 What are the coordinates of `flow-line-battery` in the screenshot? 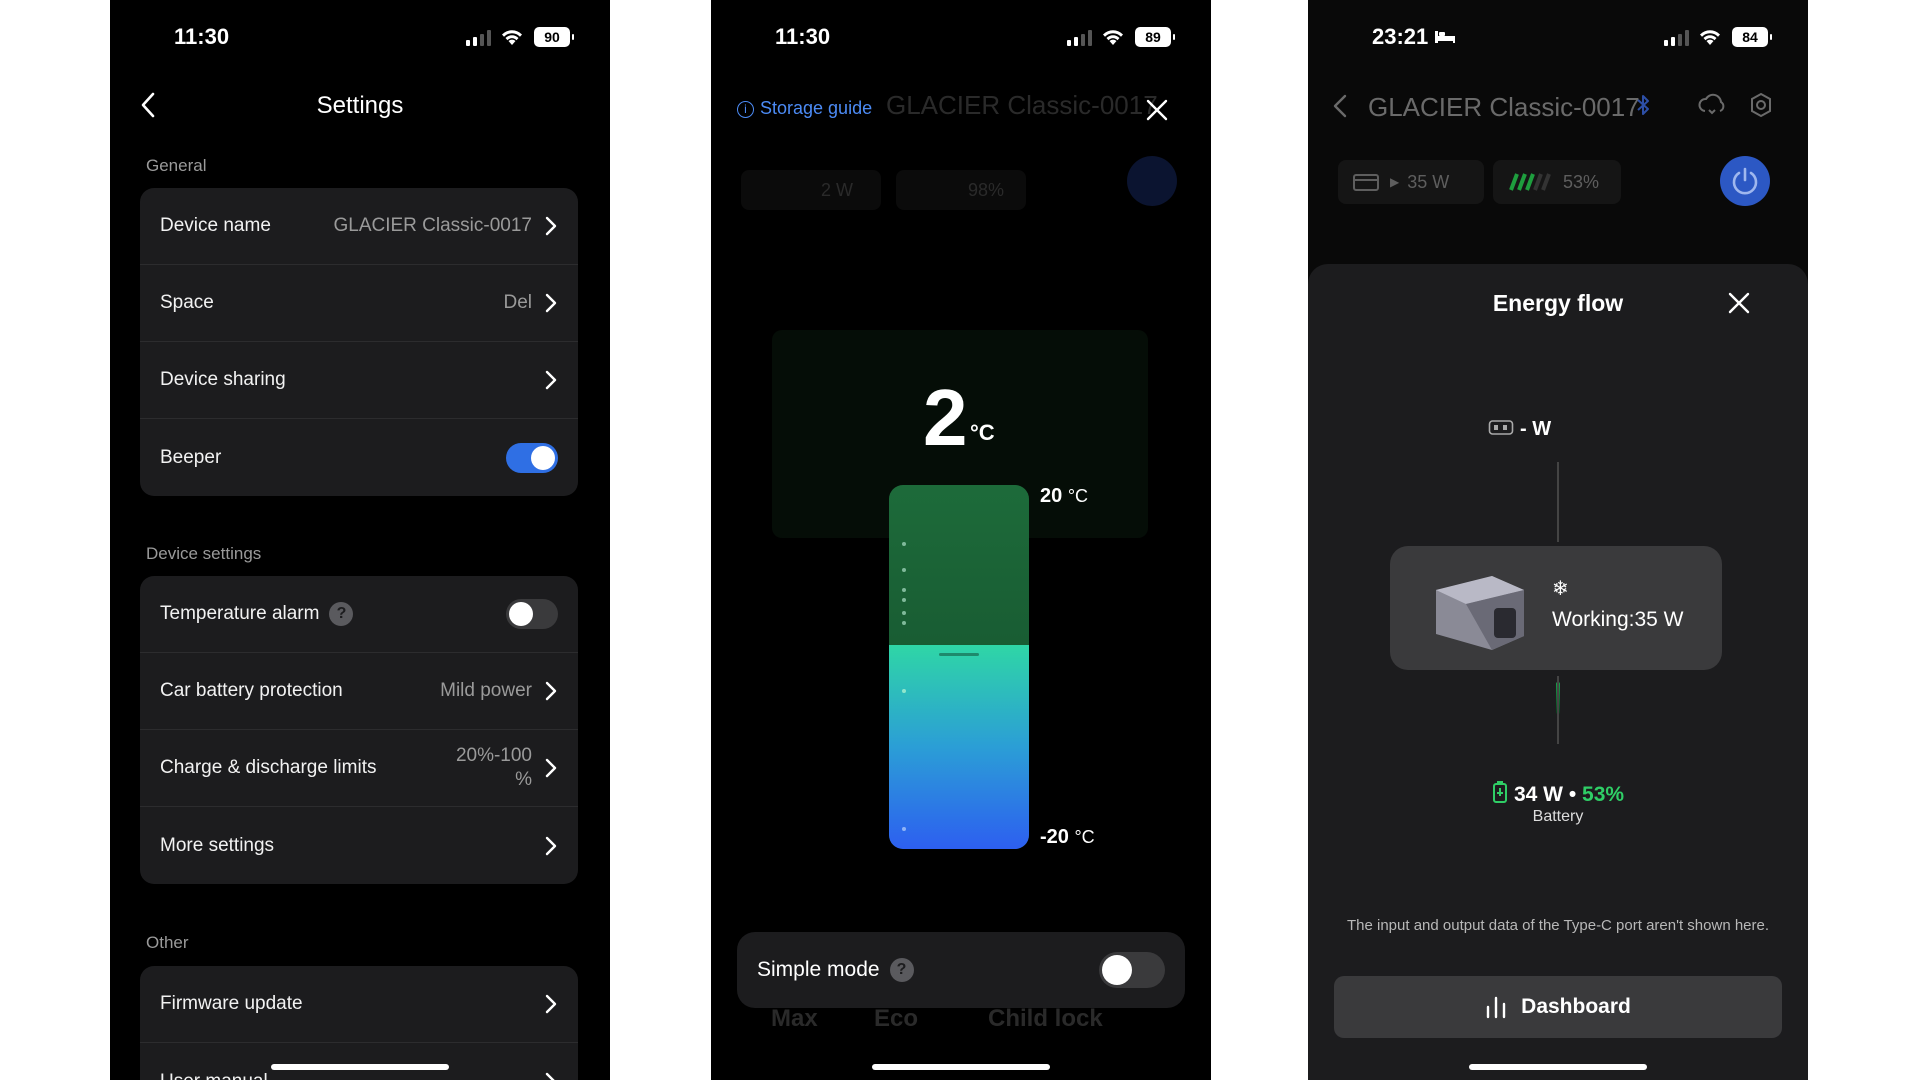 It's located at (1558, 710).